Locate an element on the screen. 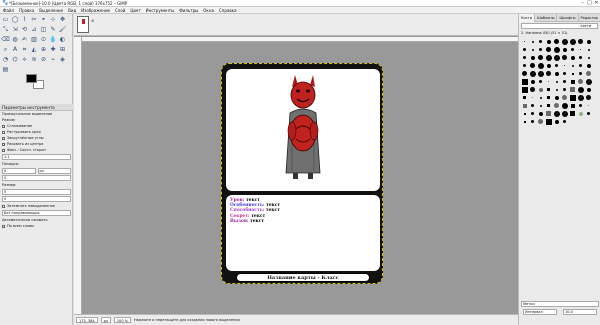 The height and width of the screenshot is (325, 600). brush-tag-input: Метки is located at coordinates (560, 304).